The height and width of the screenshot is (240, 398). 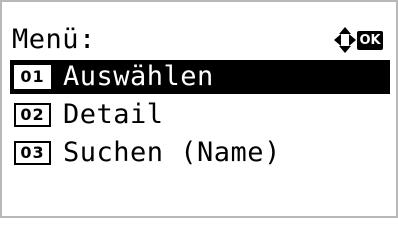 I want to click on screen-title: Menü:, so click(x=54, y=39).